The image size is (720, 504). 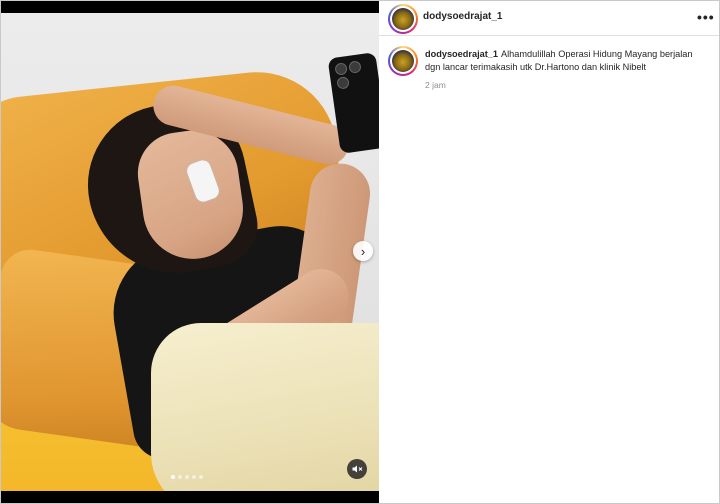 What do you see at coordinates (265, 407) in the screenshot?
I see `blanket` at bounding box center [265, 407].